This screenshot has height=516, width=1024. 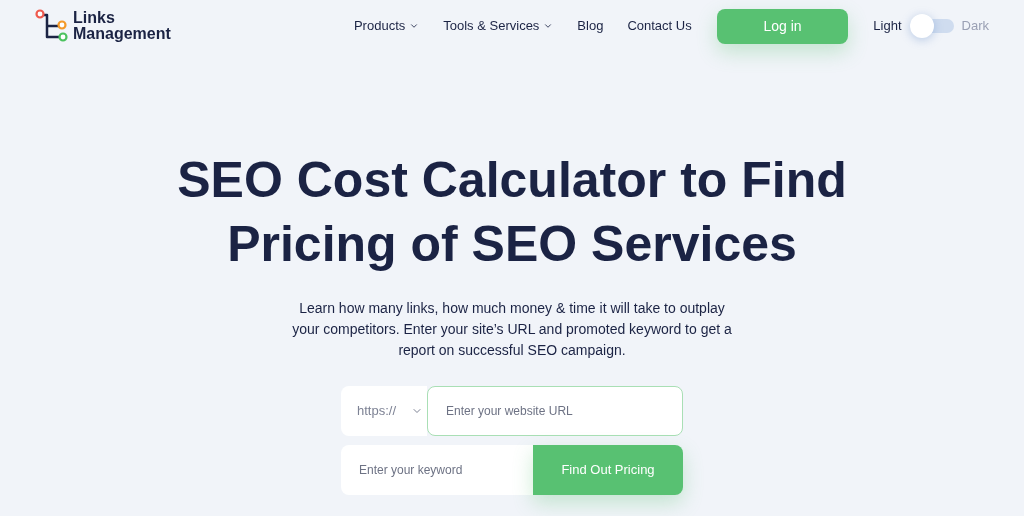 I want to click on logo-text: Management, so click(x=122, y=34).